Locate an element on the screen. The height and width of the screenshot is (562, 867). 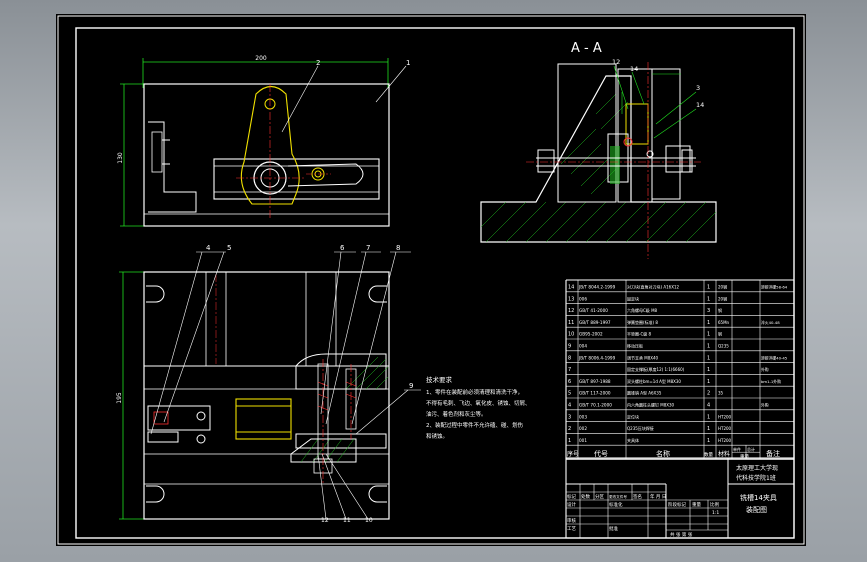
bom-row-no: 1 is located at coordinates (569, 441).